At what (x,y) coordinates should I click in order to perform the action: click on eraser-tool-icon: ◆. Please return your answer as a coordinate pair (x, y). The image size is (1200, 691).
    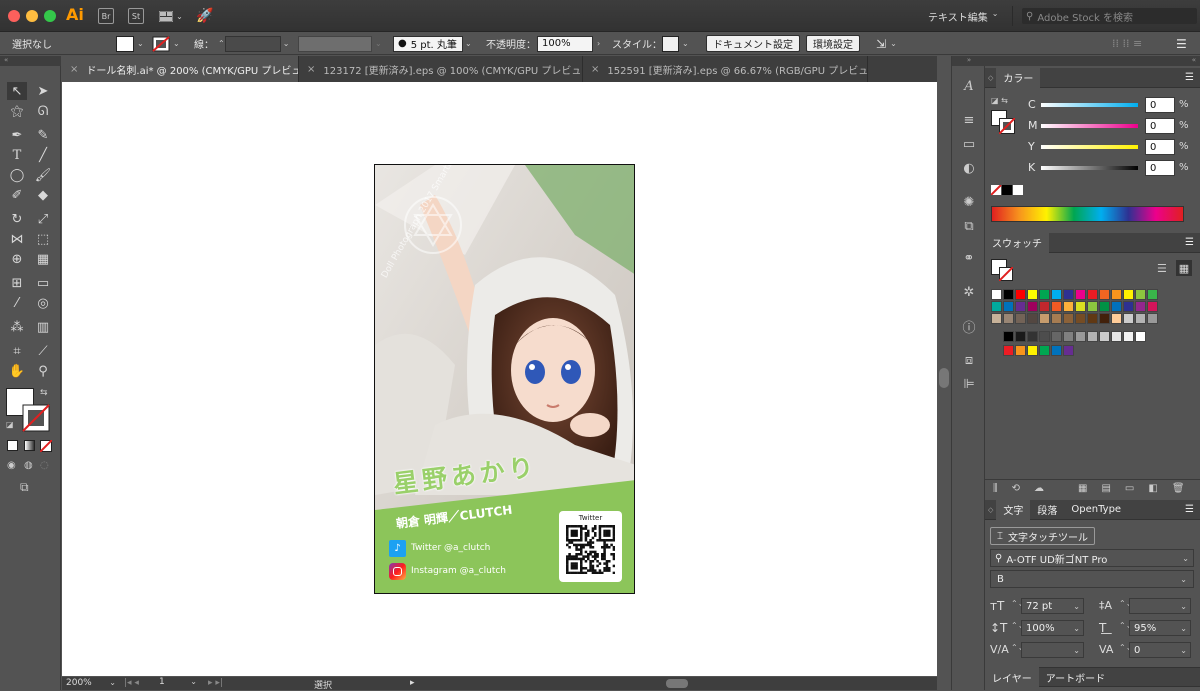
    Looking at the image, I should click on (43, 195).